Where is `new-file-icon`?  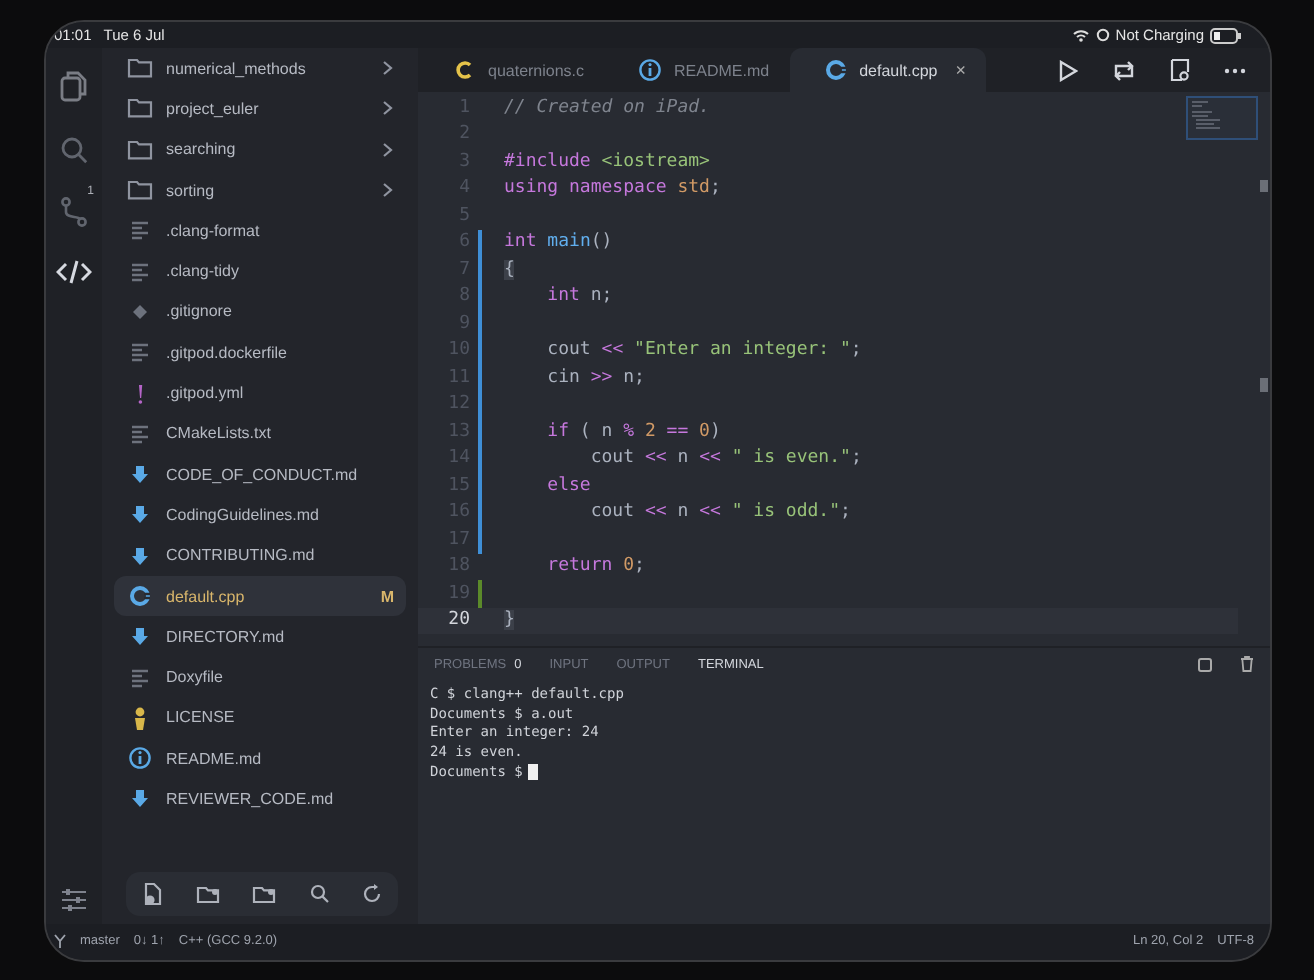 new-file-icon is located at coordinates (153, 894).